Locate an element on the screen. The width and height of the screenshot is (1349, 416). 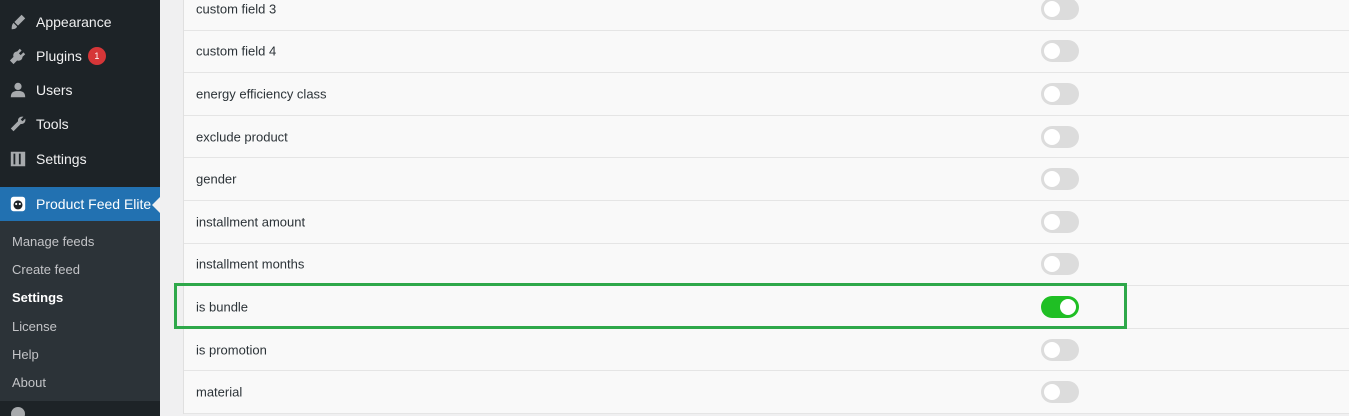
field-label: is promotion is located at coordinates (231, 350).